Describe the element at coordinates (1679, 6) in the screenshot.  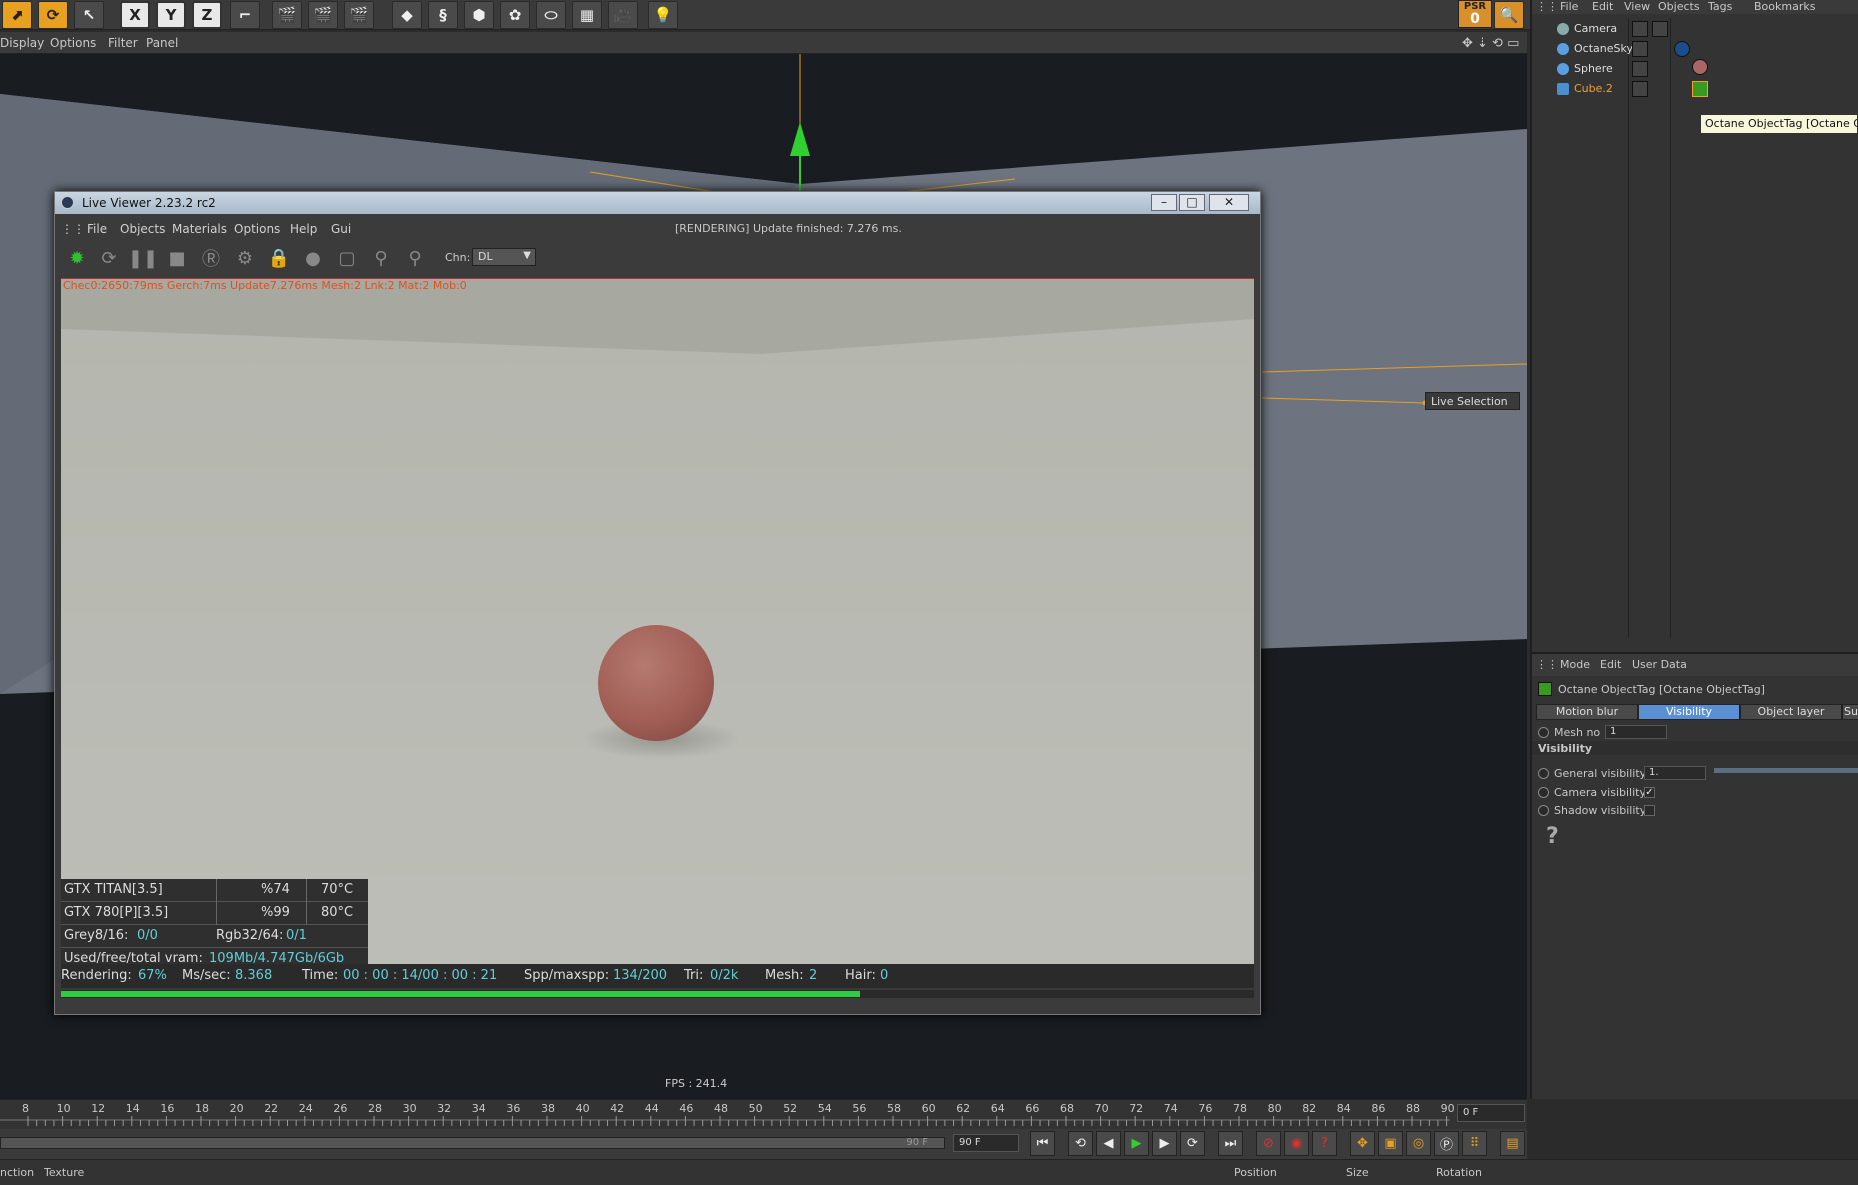
I see `objmgr-menu-objects: Objects` at that location.